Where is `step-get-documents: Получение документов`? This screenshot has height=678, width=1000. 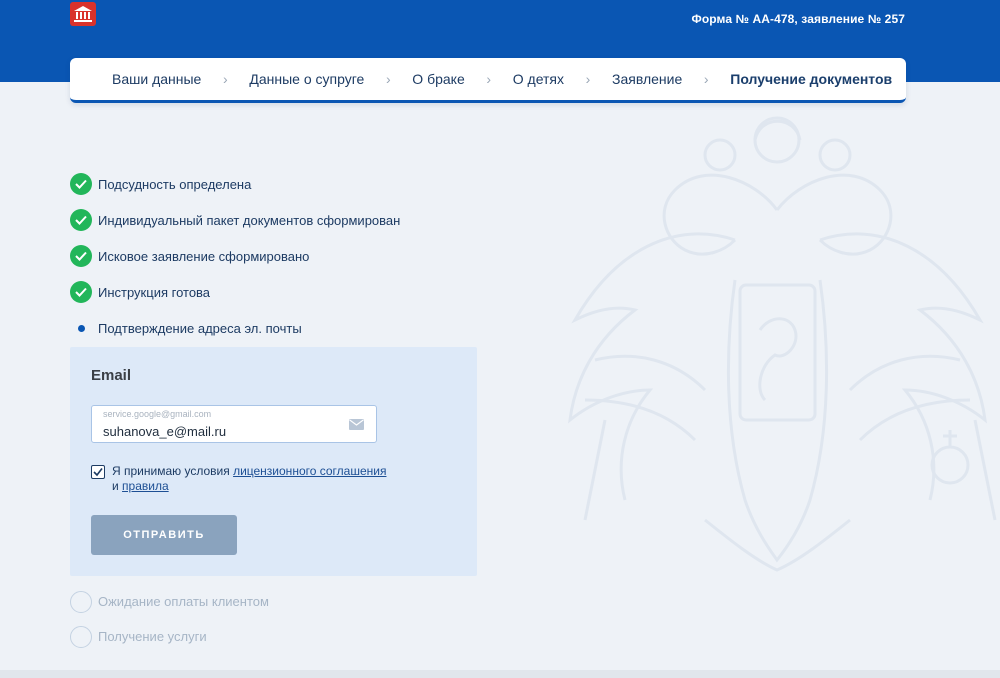 step-get-documents: Получение документов is located at coordinates (811, 79).